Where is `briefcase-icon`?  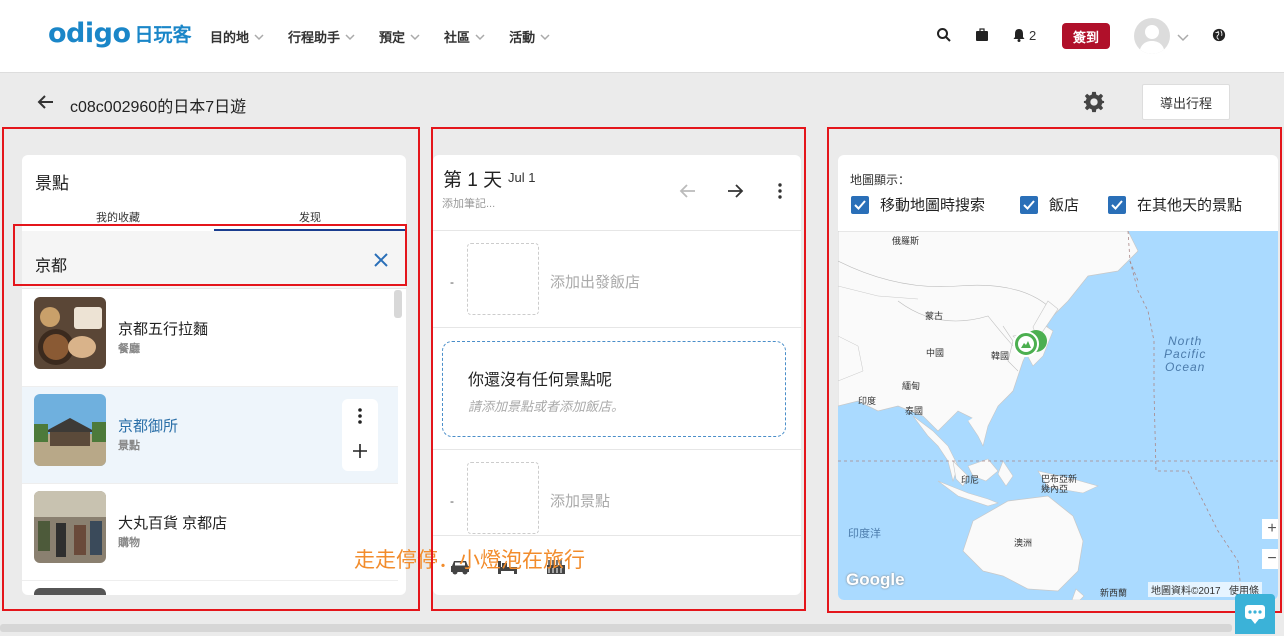 briefcase-icon is located at coordinates (982, 35).